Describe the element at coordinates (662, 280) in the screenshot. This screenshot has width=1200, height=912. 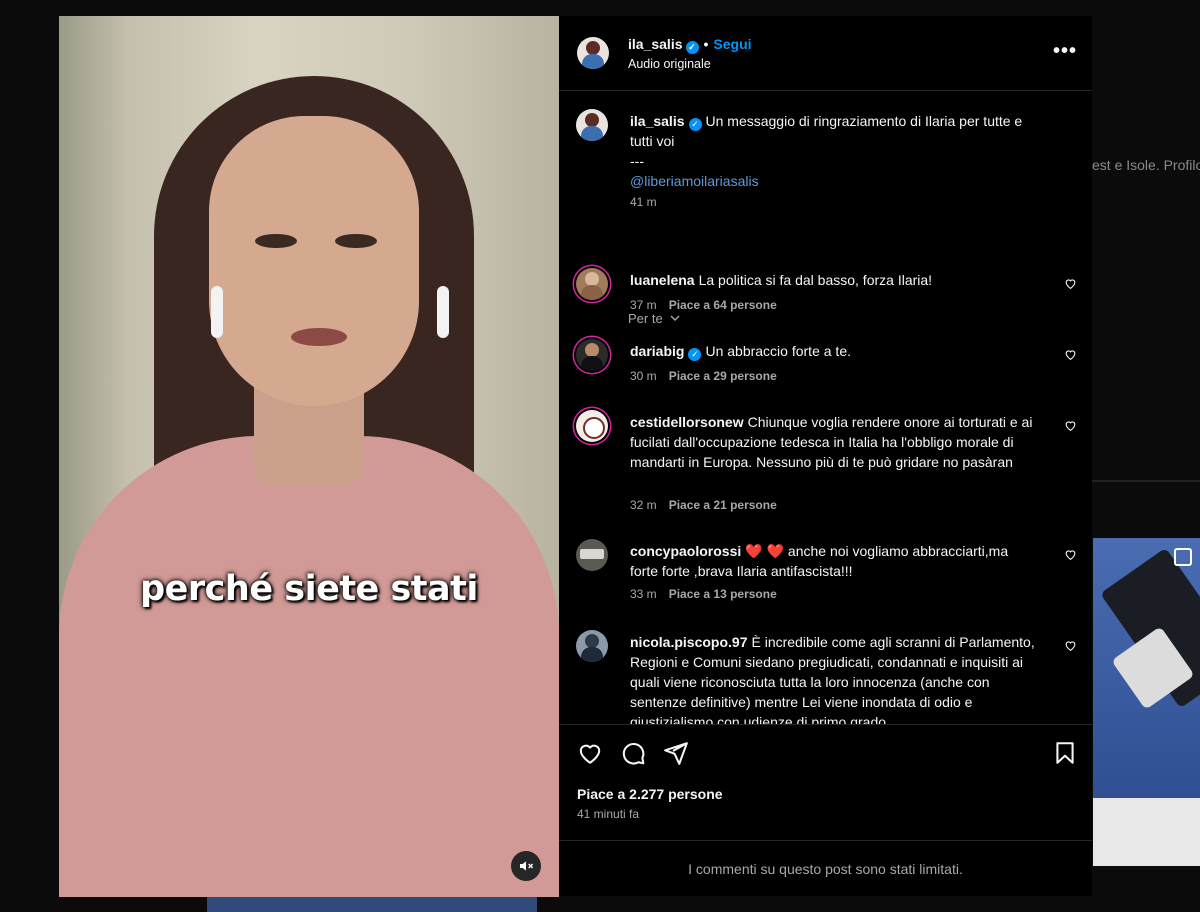
I see `comment-username: luanelena` at that location.